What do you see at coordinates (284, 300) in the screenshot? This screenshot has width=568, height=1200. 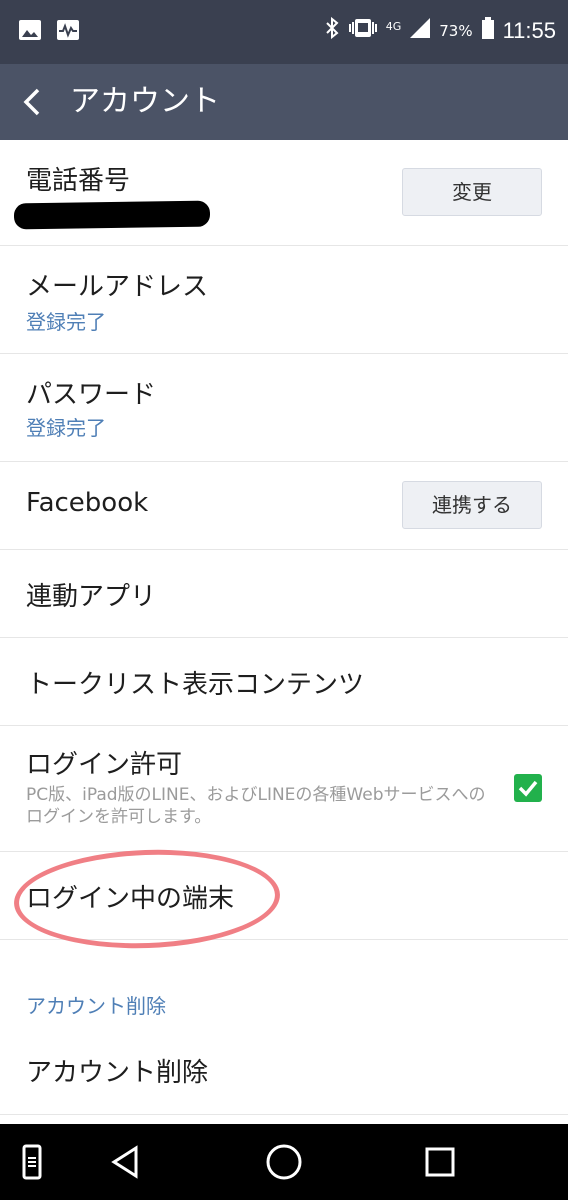 I see `email-row: メールアドレス 登録完了` at bounding box center [284, 300].